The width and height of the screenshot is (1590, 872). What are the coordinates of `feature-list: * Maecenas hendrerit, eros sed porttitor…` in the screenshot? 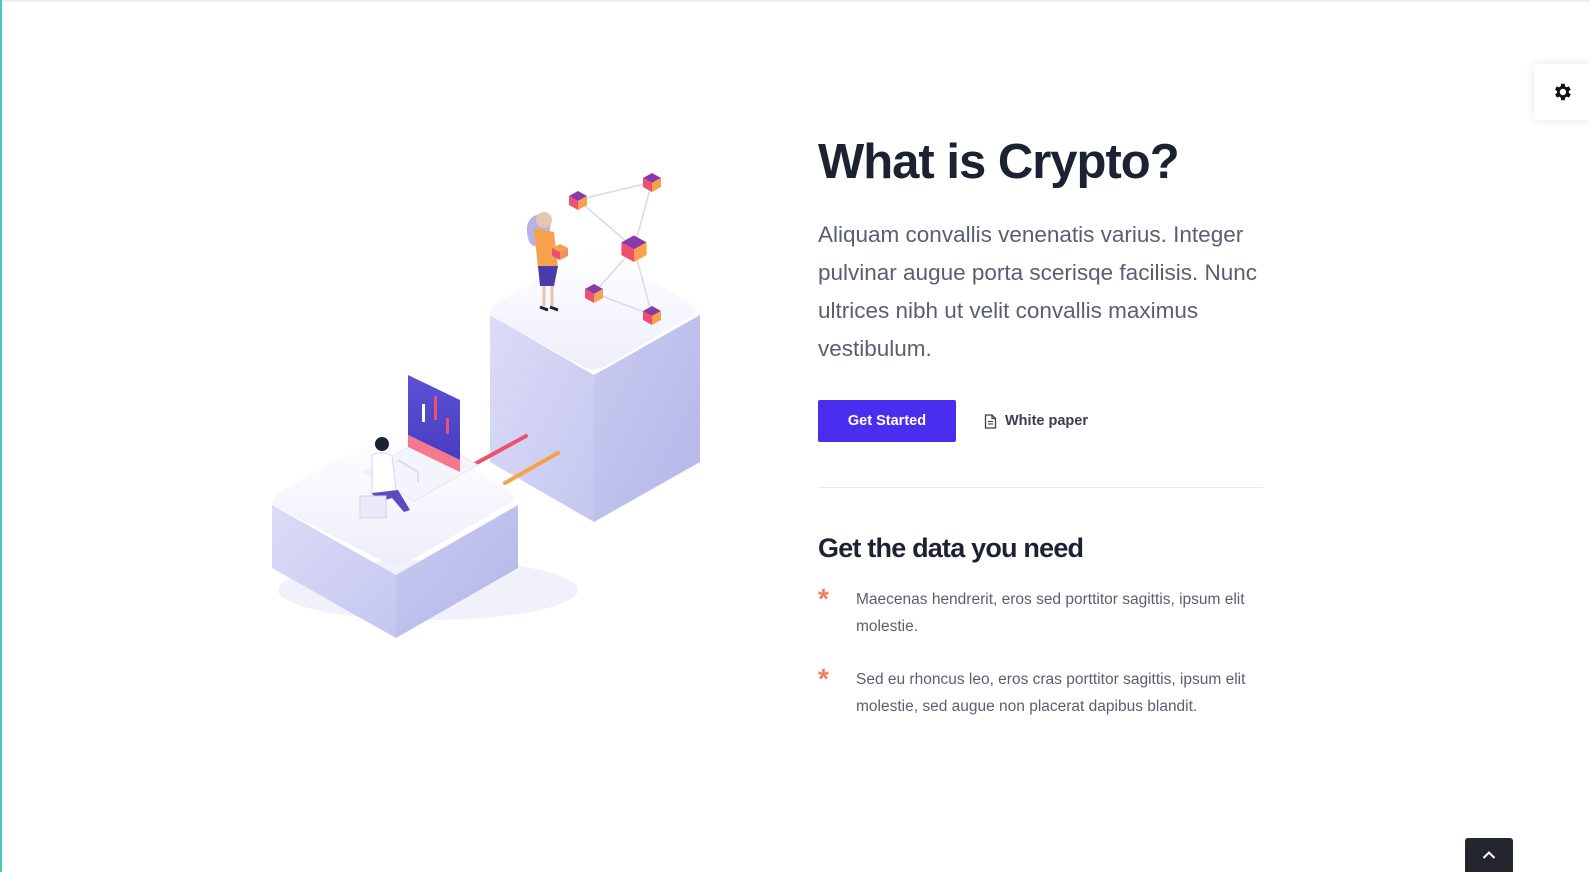 It's located at (1040, 651).